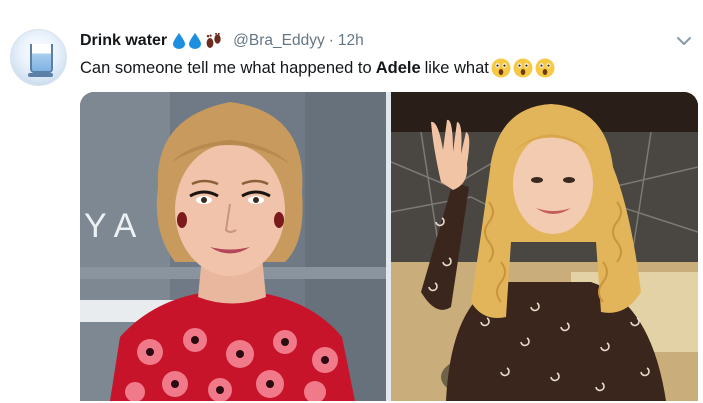 The width and height of the screenshot is (703, 403). What do you see at coordinates (398, 67) in the screenshot?
I see `tweet-text-bold: Adele` at bounding box center [398, 67].